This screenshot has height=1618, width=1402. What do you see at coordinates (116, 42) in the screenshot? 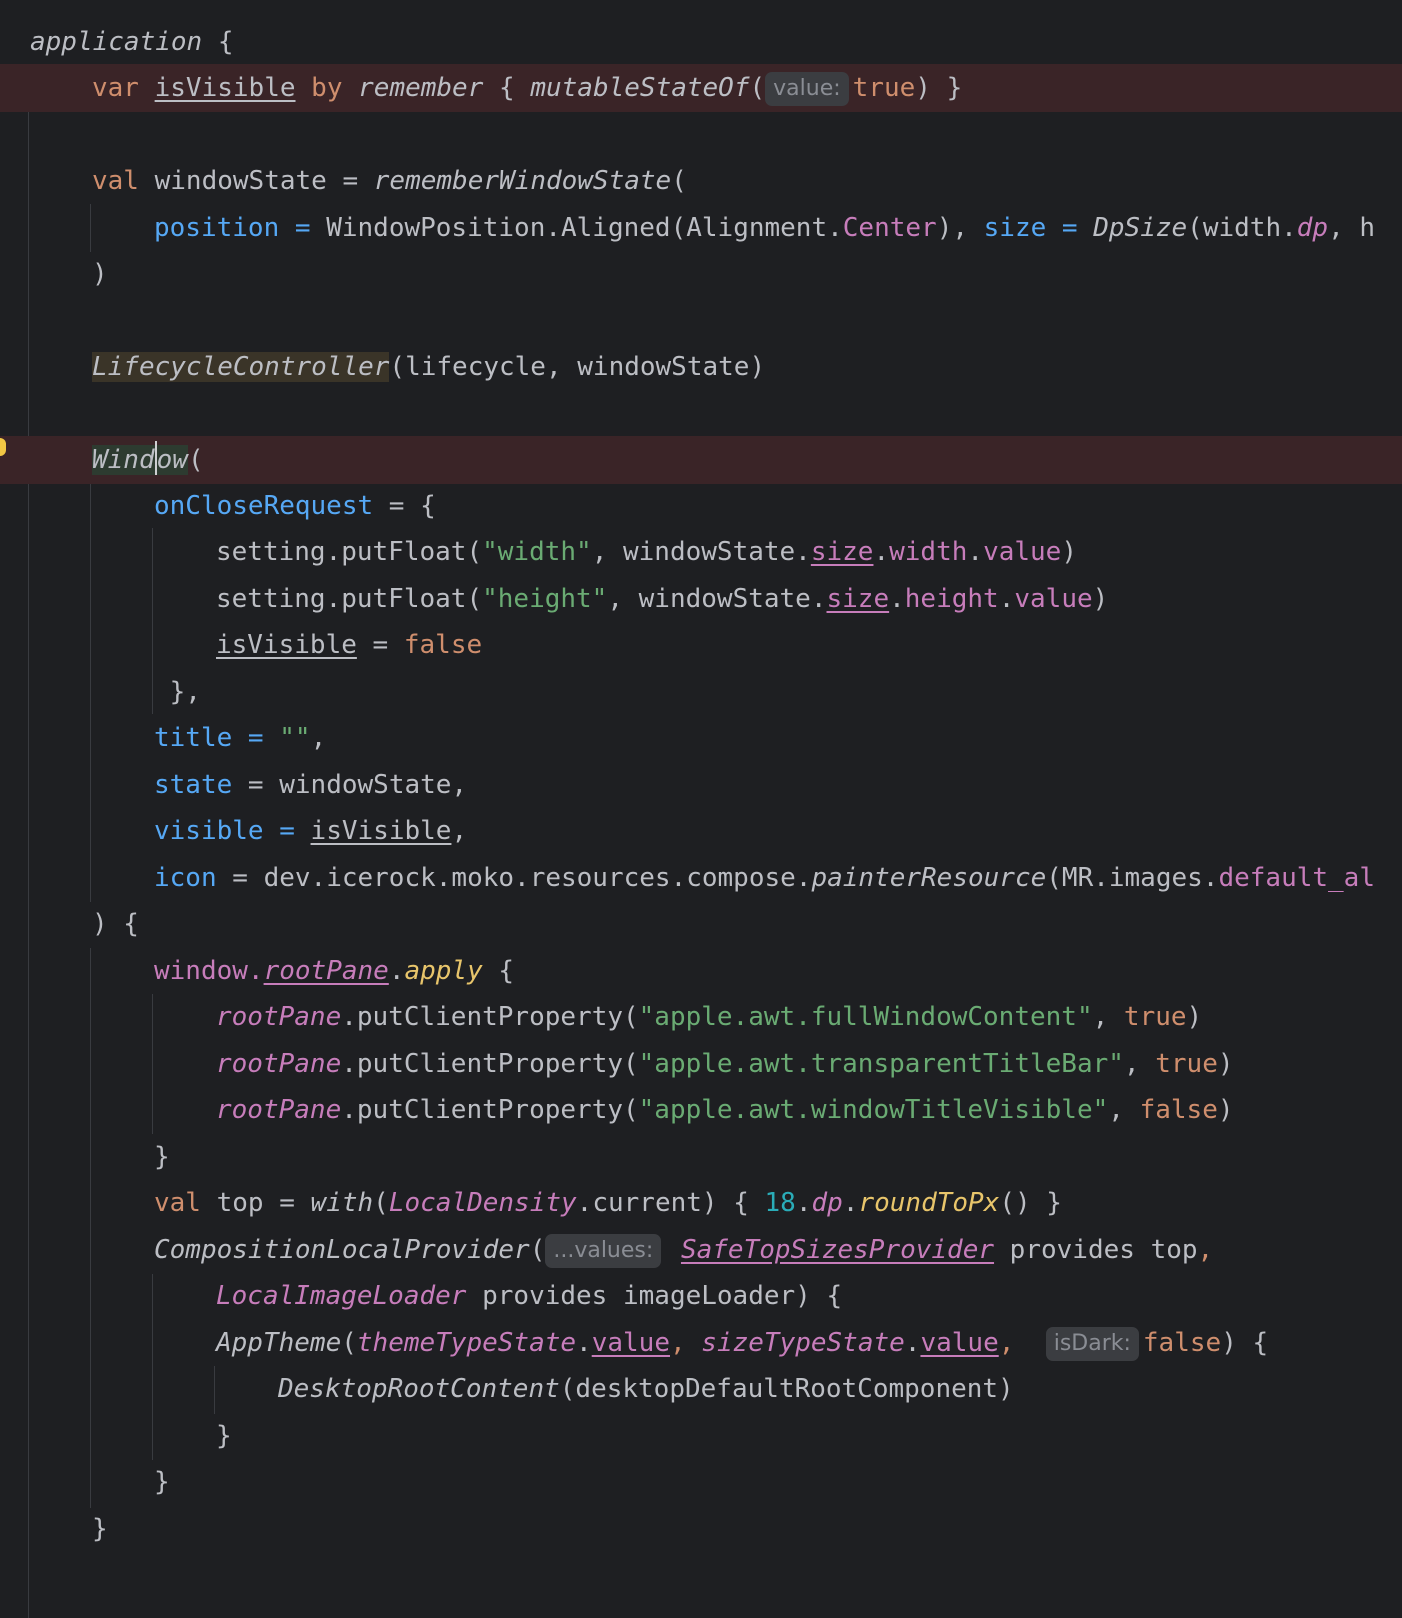
I see `token: application` at bounding box center [116, 42].